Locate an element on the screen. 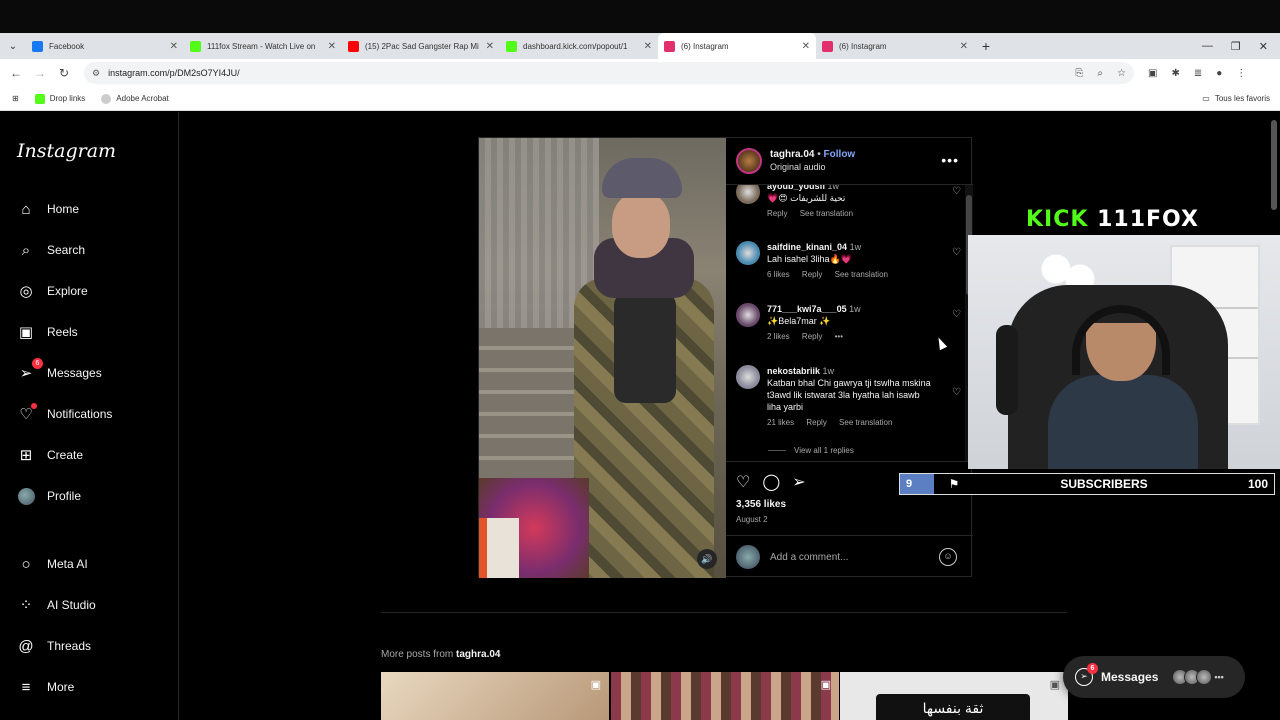  browser-tab-4: (6) Instagram ✕ is located at coordinates (737, 46).